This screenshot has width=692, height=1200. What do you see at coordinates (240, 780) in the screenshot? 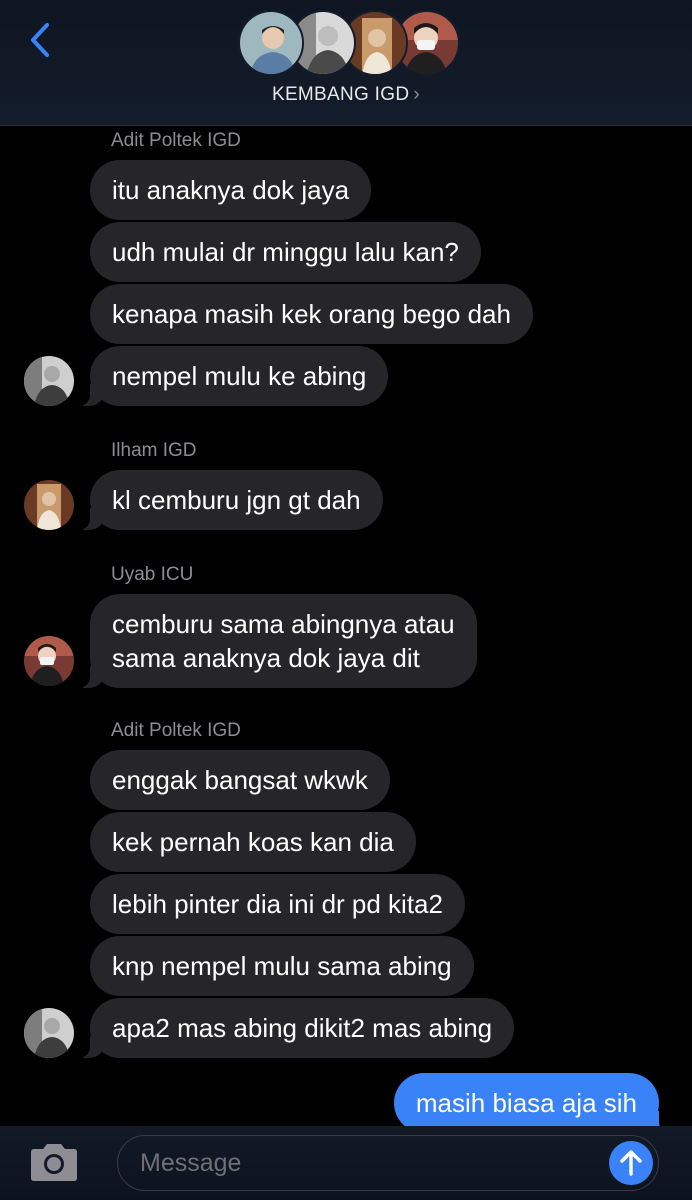
I see `message-bubble: enggak bangsat wkwk` at bounding box center [240, 780].